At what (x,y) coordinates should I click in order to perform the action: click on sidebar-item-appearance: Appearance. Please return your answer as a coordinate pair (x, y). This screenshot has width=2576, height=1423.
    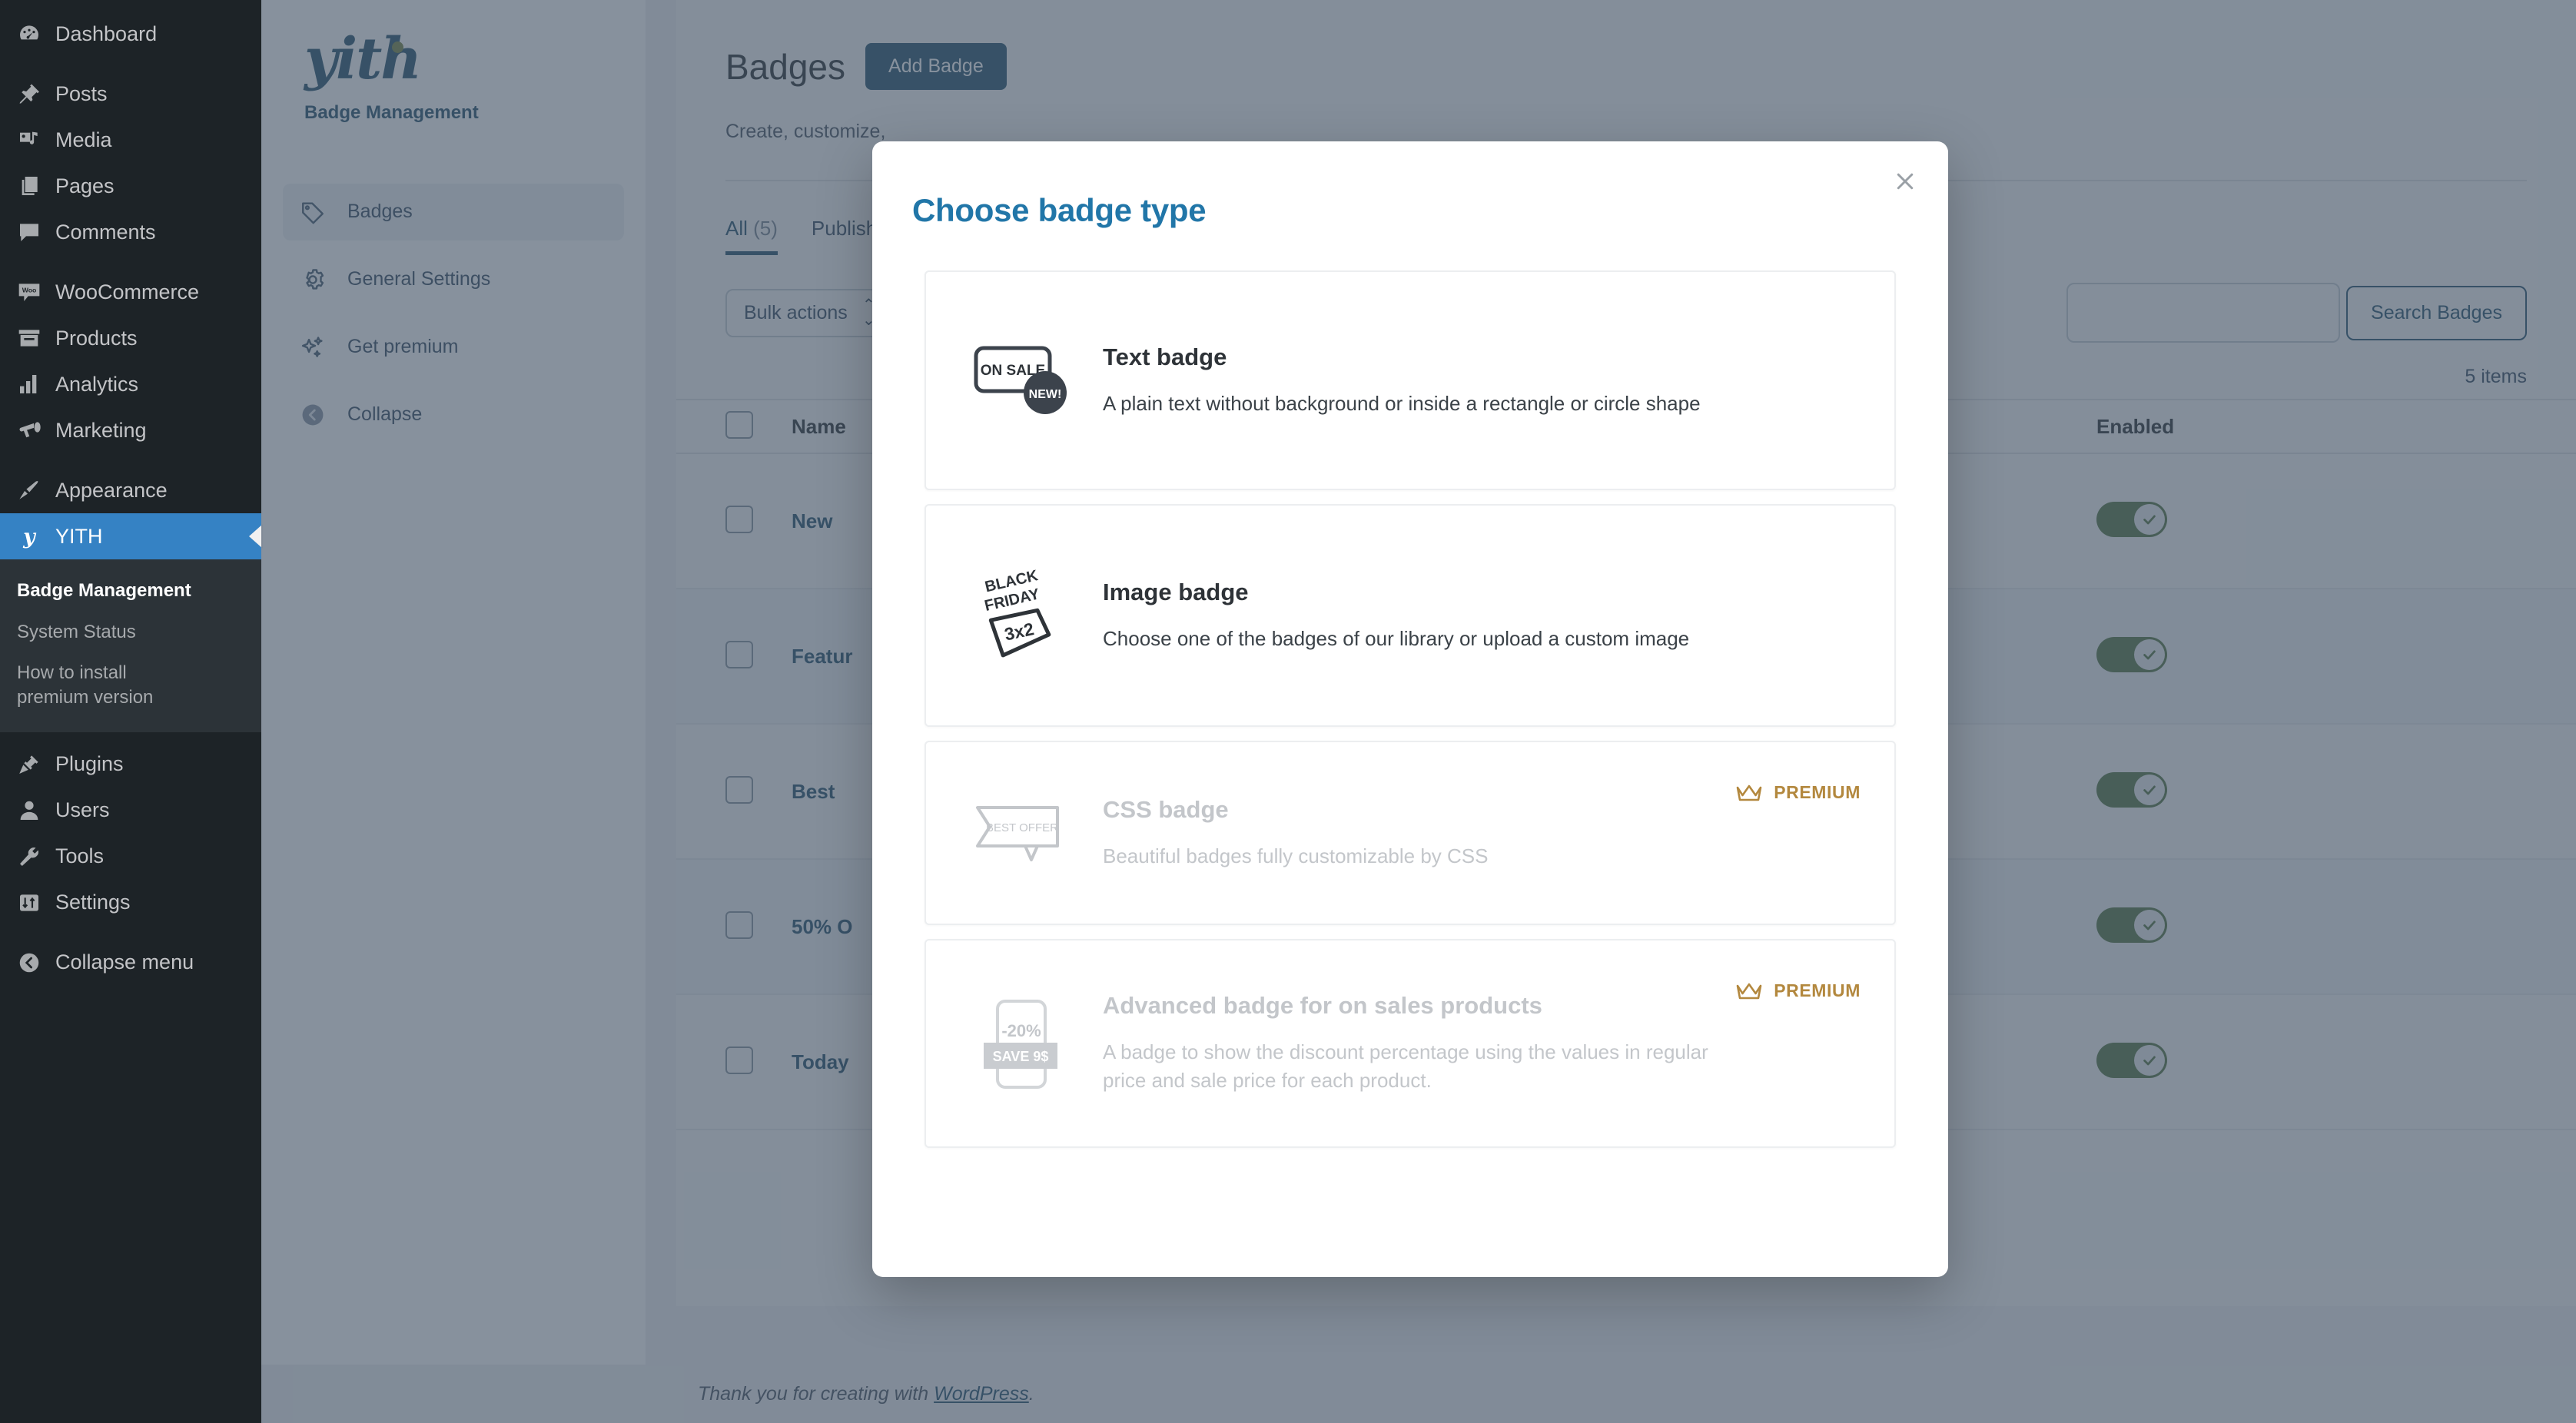
    Looking at the image, I should click on (130, 490).